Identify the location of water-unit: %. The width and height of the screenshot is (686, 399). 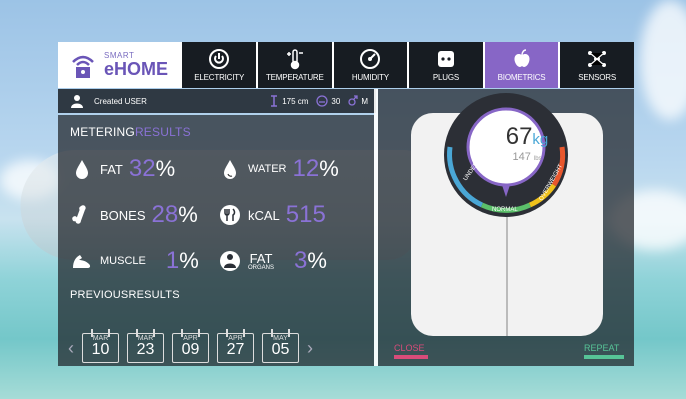
(329, 168).